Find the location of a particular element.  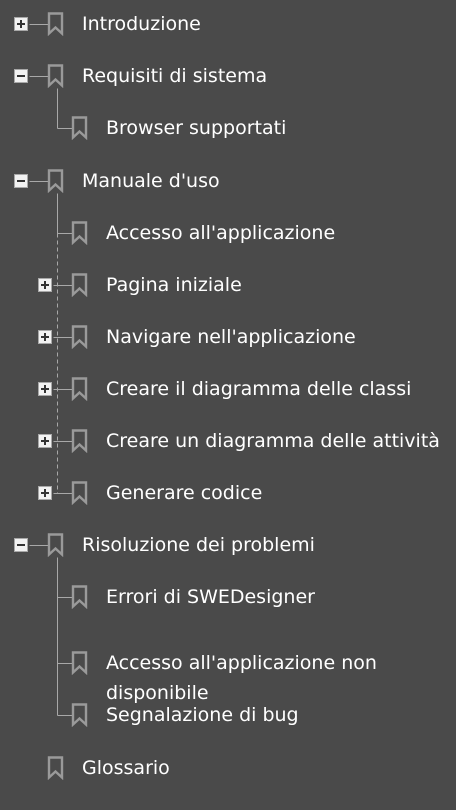

outline-item-label: Errori di SWEDesigner is located at coordinates (210, 597).